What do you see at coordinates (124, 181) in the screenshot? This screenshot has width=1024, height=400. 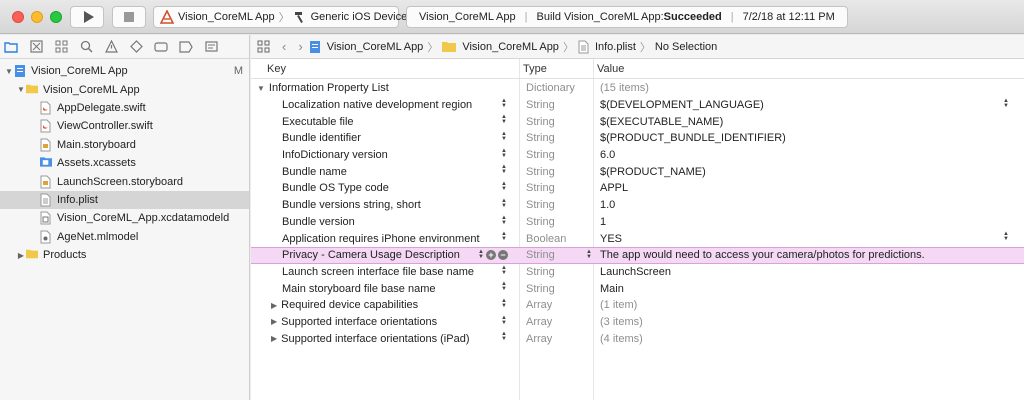 I see `tree-file-row: LaunchScreen.storyboard` at bounding box center [124, 181].